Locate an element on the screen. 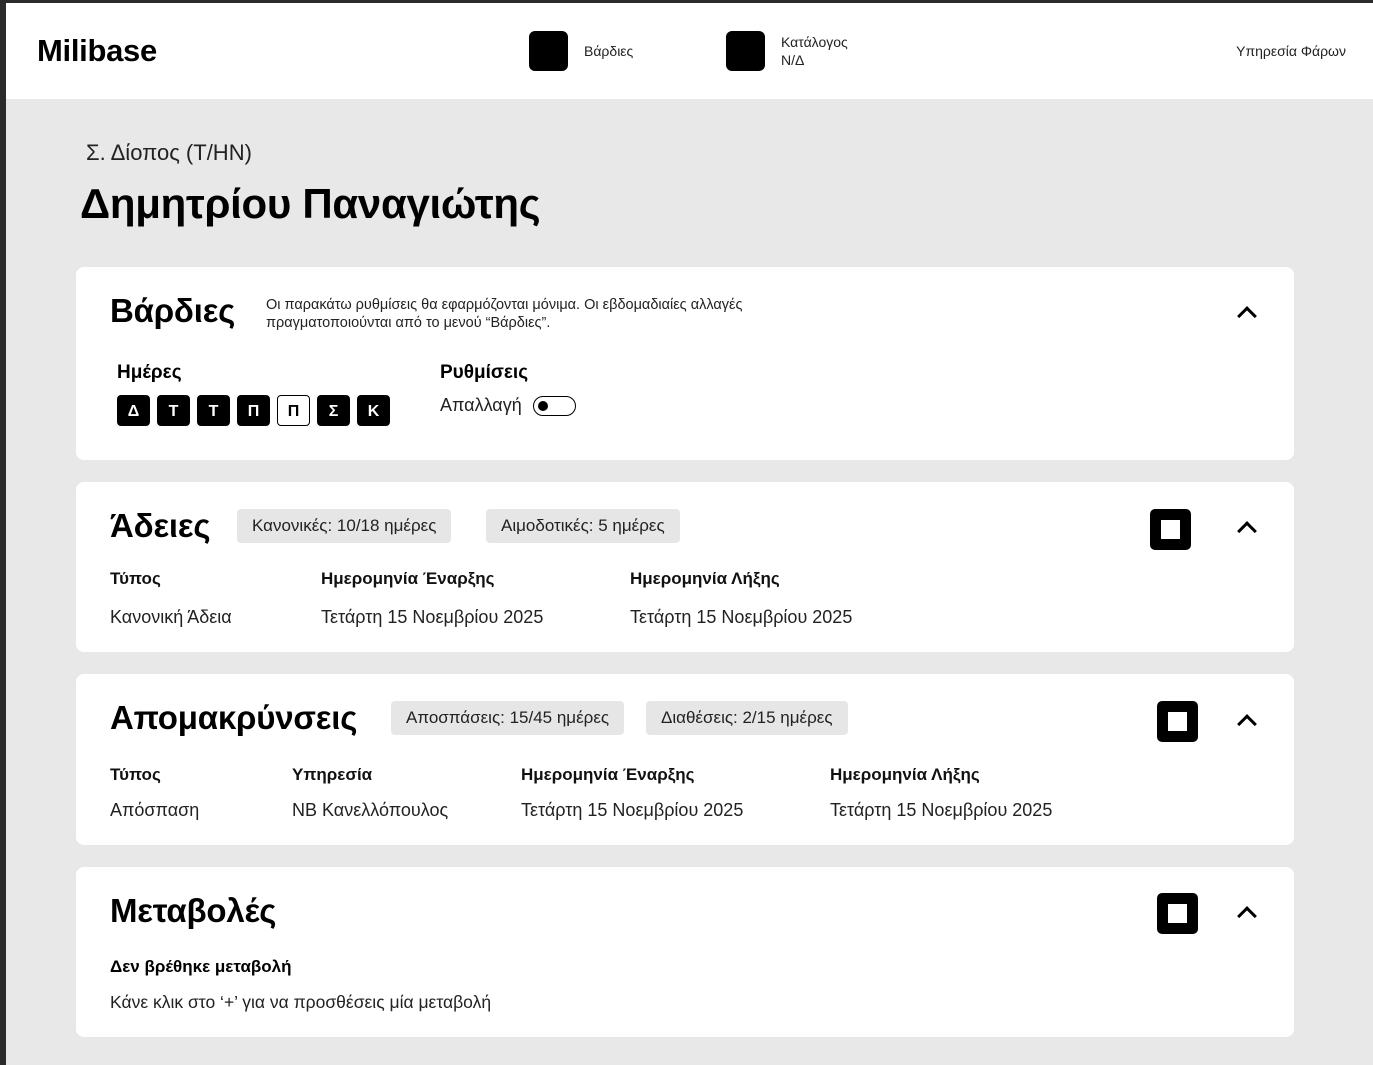 The image size is (1373, 1065). window-frame-left is located at coordinates (3, 532).